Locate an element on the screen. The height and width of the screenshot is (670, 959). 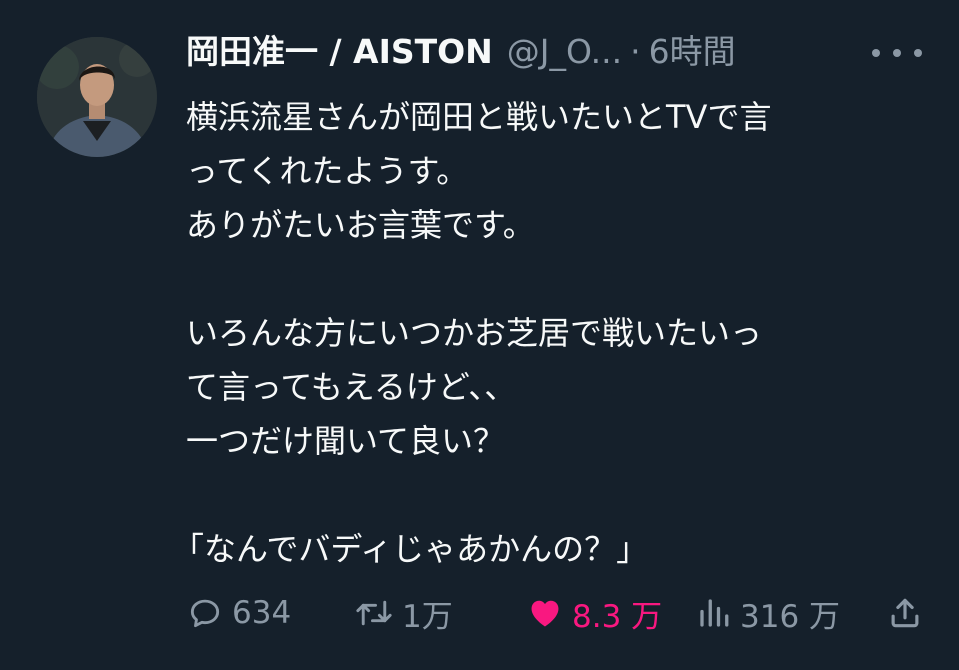
retweet-button: 1万 is located at coordinates (403, 613).